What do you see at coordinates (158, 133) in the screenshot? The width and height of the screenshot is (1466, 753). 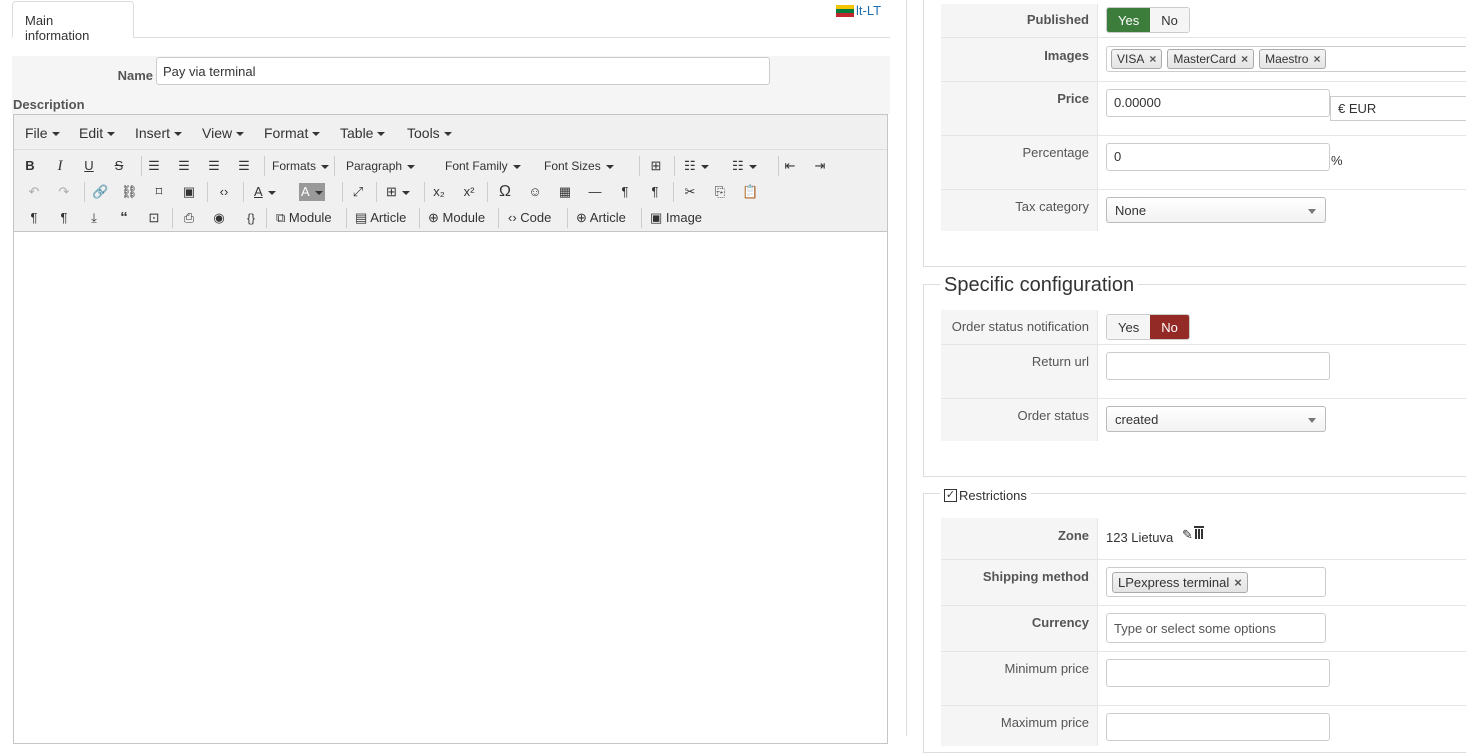 I see `menu-insert: Insert` at bounding box center [158, 133].